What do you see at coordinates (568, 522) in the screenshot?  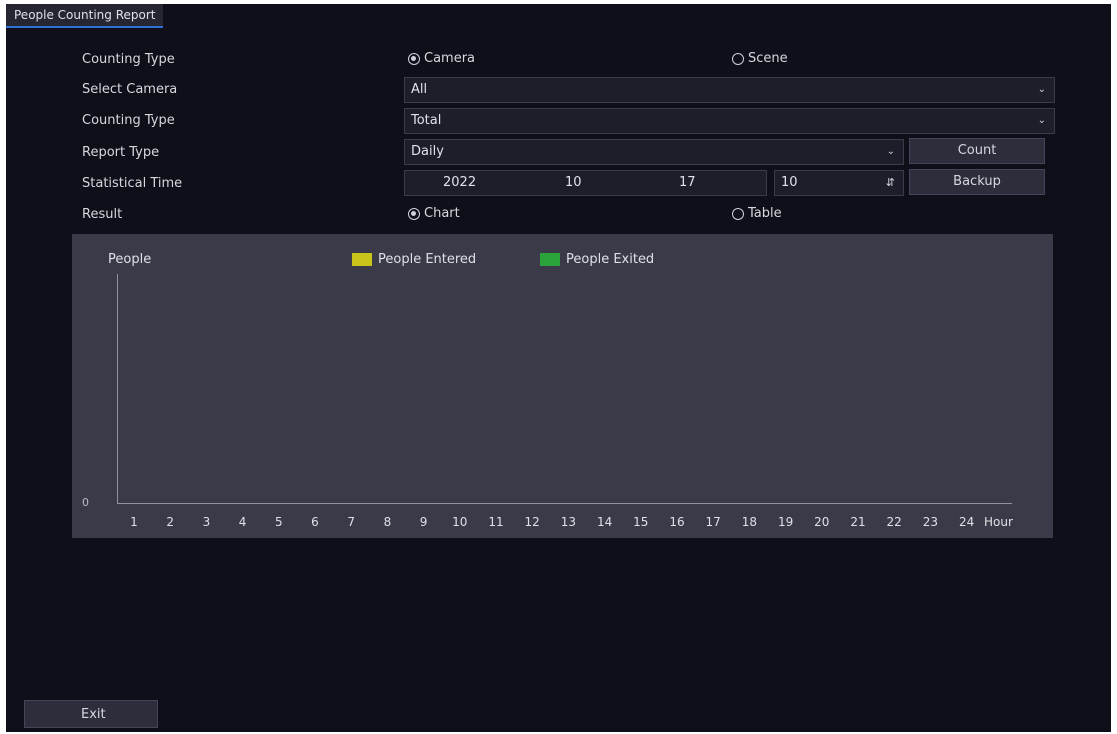 I see `x-tick-label: 13` at bounding box center [568, 522].